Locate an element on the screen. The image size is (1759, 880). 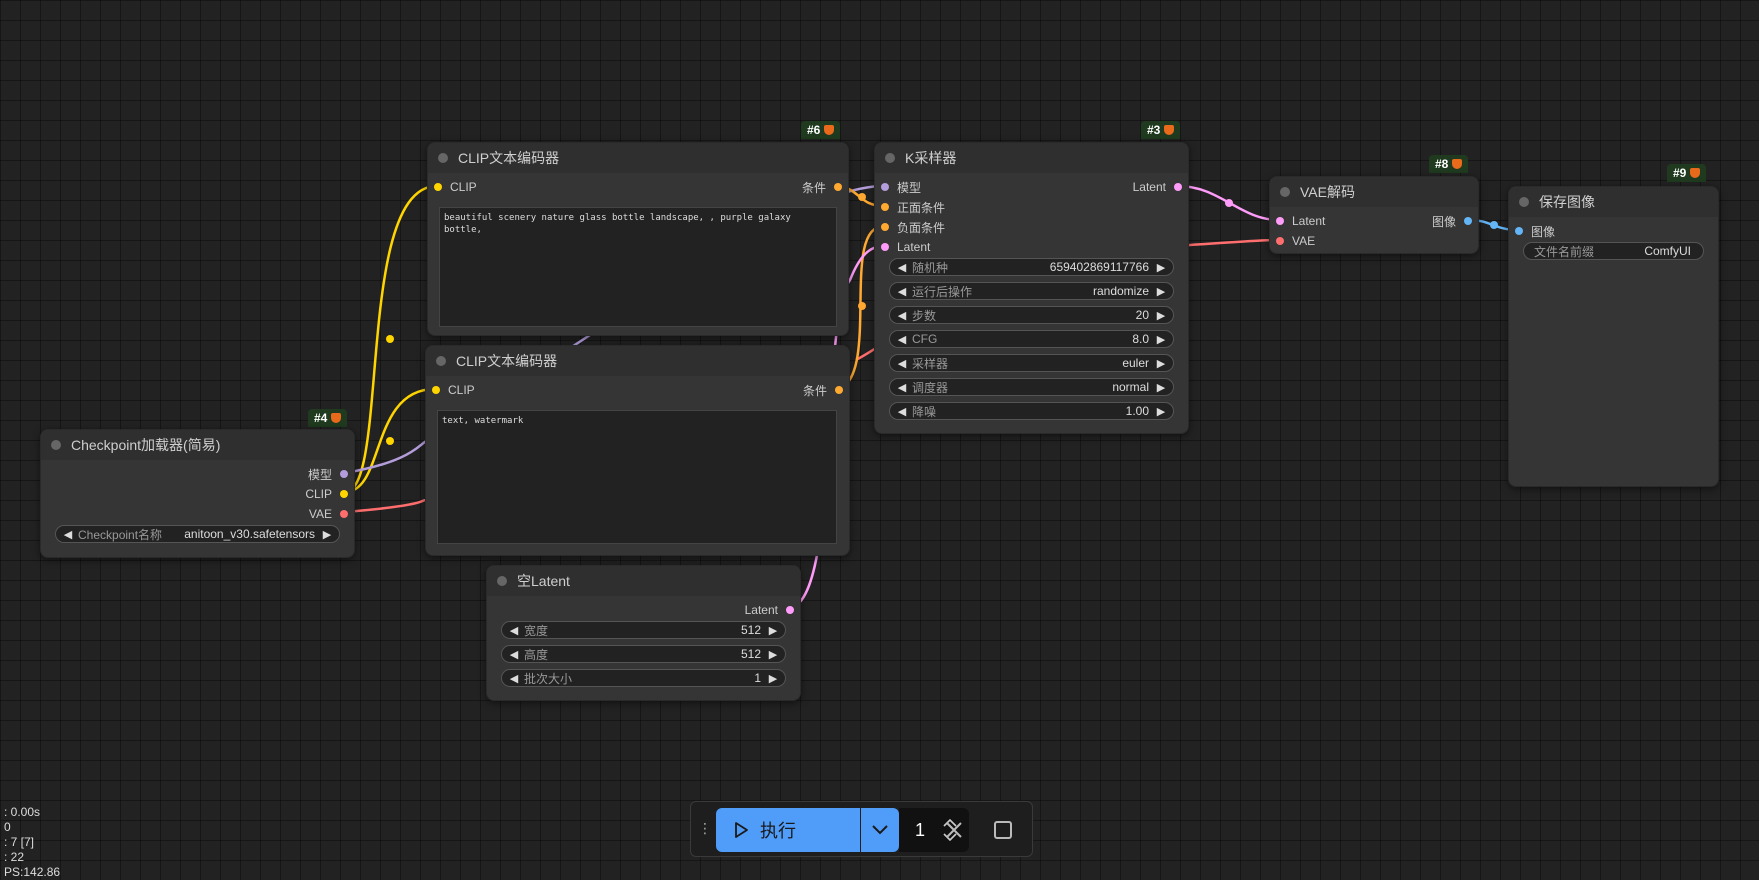
stop-square-icon is located at coordinates (1003, 830).